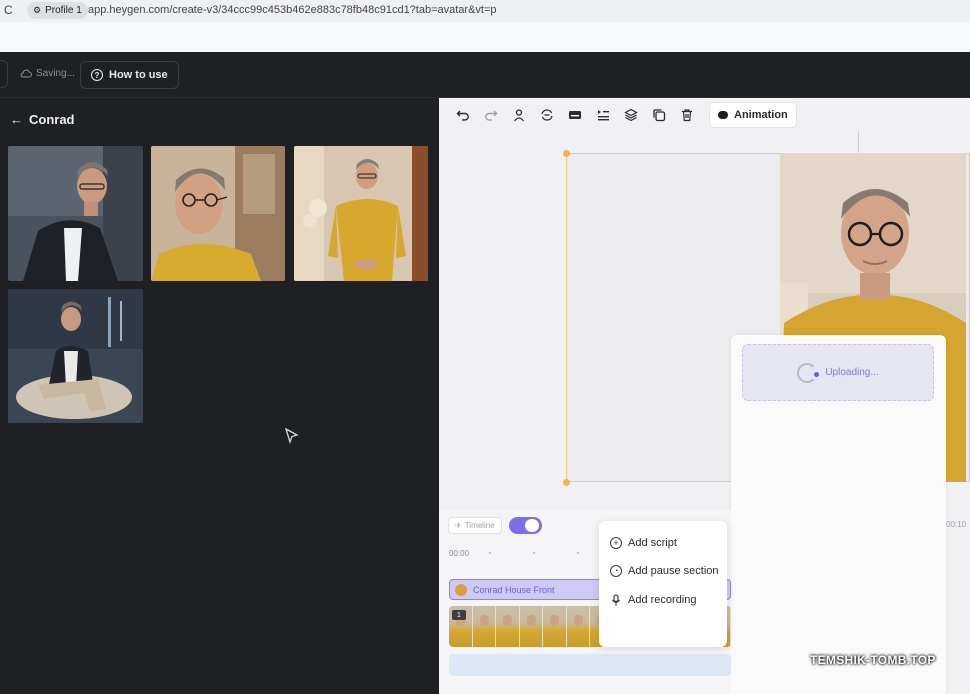 The image size is (970, 694). Describe the element at coordinates (566, 153) in the screenshot. I see `resize-handle-top-left` at that location.